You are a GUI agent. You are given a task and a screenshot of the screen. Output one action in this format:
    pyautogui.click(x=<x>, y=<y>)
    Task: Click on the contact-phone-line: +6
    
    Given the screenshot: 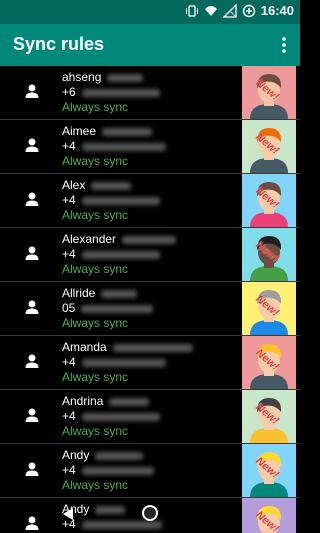 What is the action you would take?
    pyautogui.click(x=151, y=92)
    